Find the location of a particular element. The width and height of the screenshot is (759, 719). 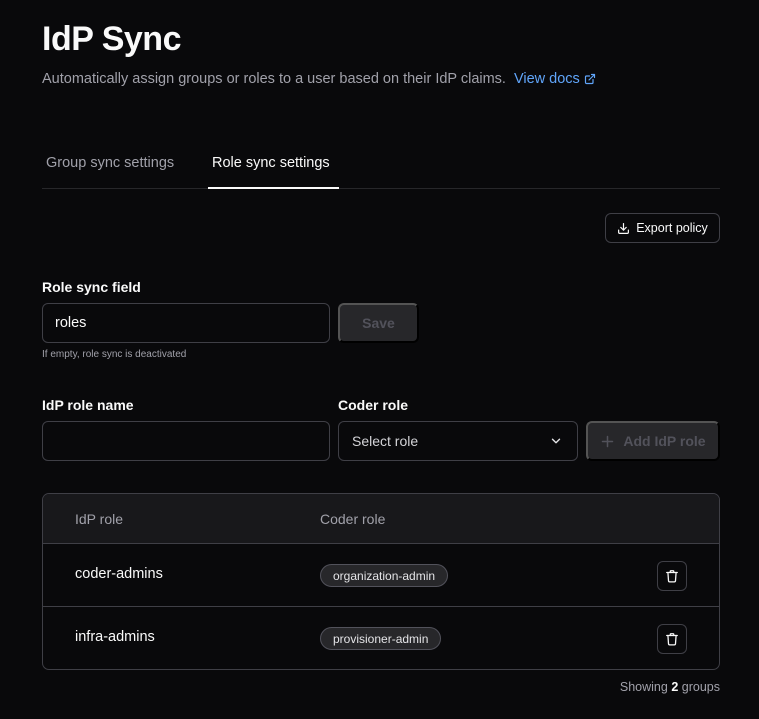

tab-group-sync: Group sync settings is located at coordinates (110, 163).